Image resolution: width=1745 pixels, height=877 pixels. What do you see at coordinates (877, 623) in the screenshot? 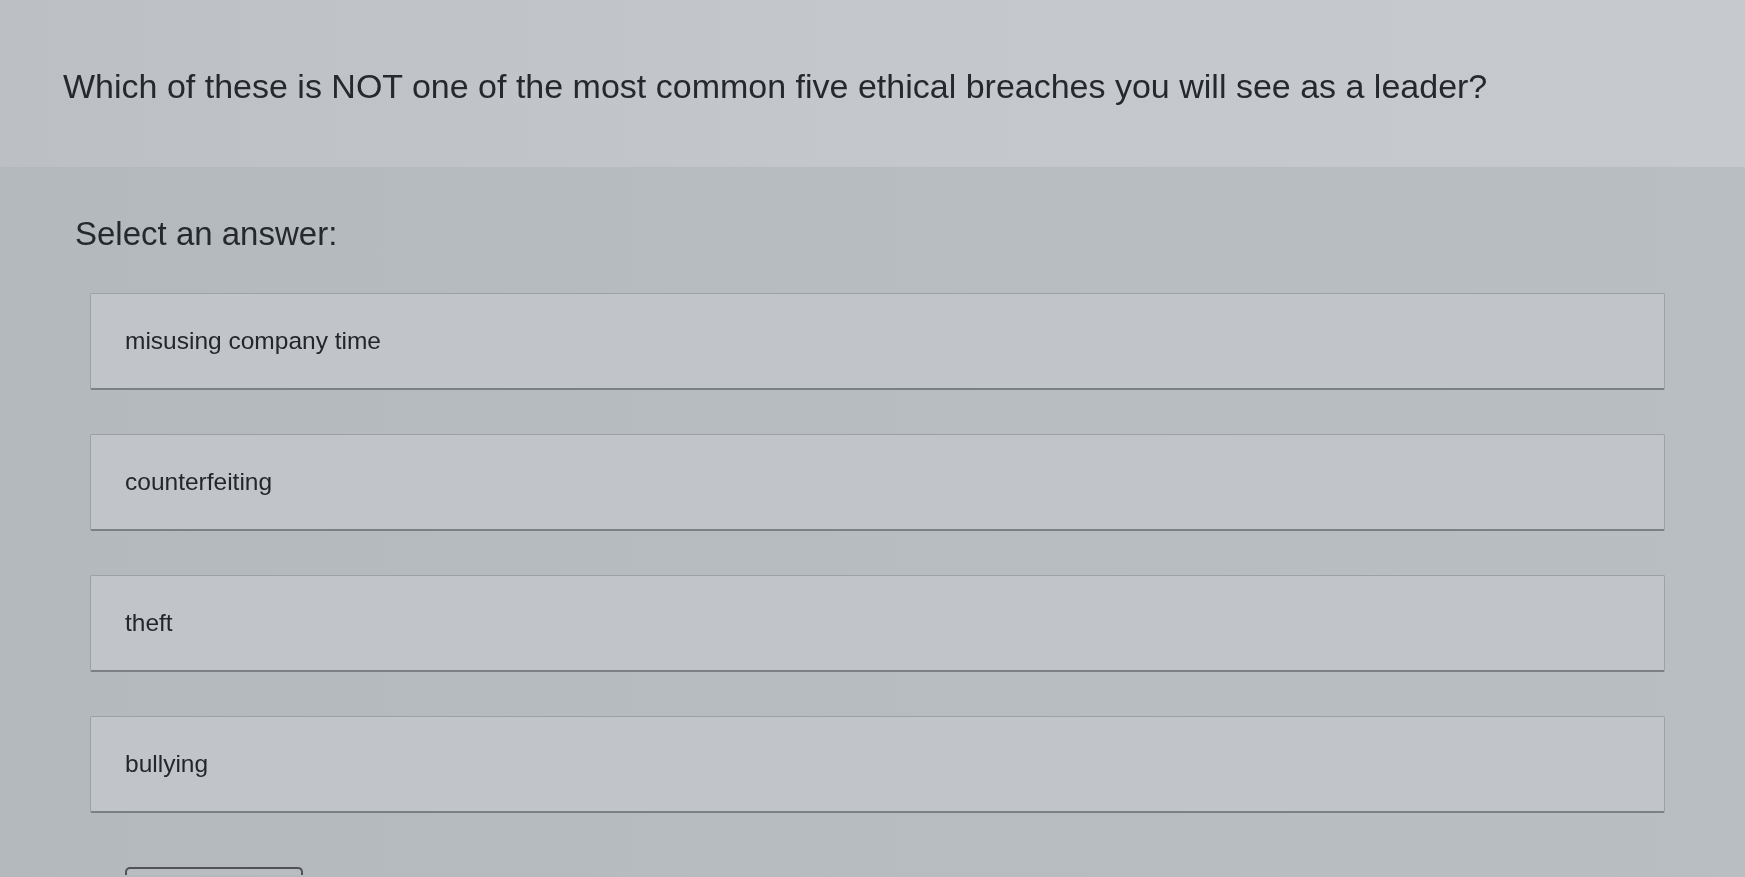
I see `answer-option: theft` at bounding box center [877, 623].